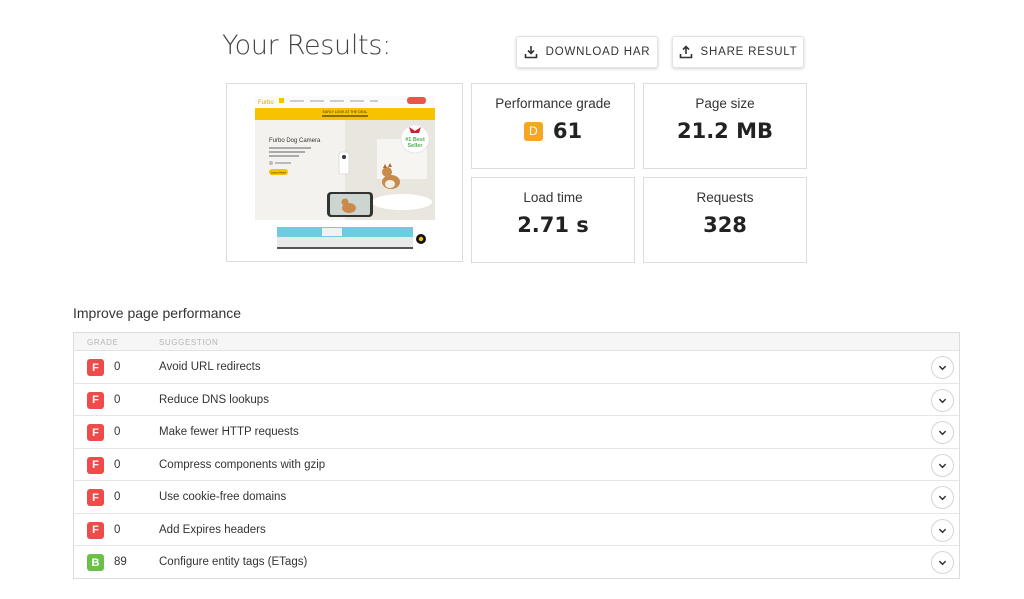 The image size is (1024, 599). Describe the element at coordinates (553, 103) in the screenshot. I see `performance-grade-label: Performance grade` at that location.